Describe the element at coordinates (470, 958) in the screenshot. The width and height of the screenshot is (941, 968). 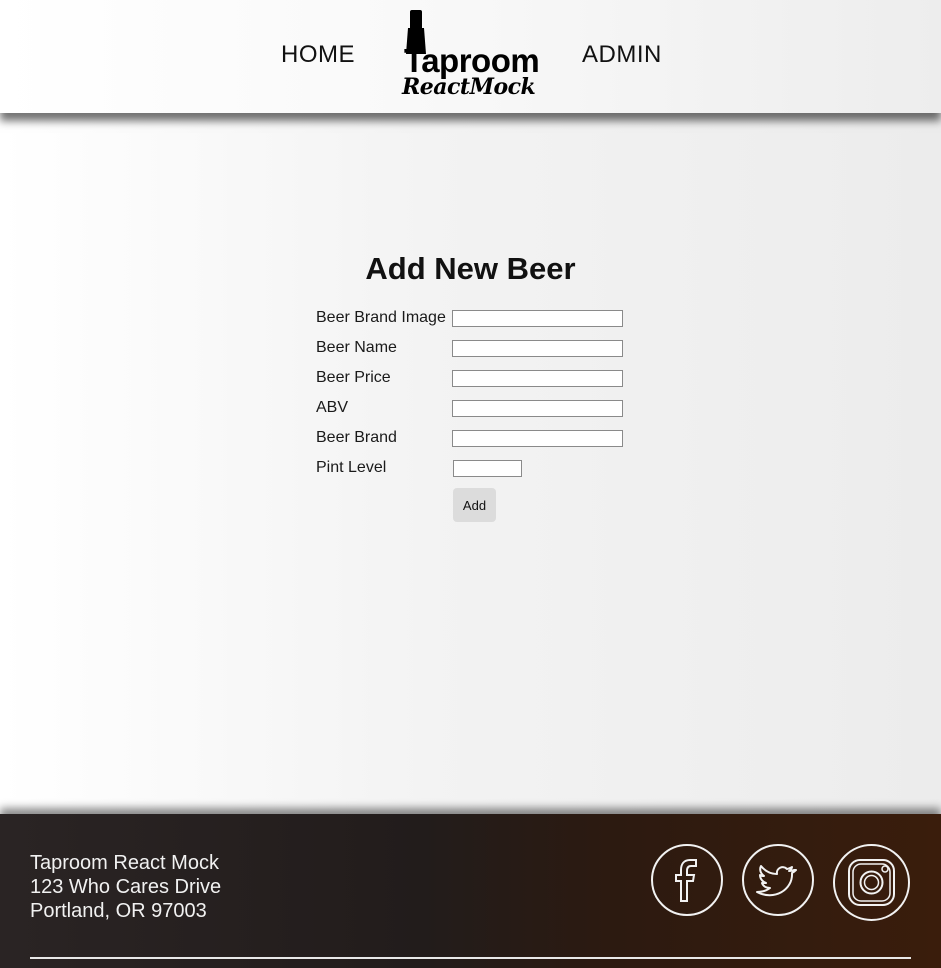
I see `footer-divider` at that location.